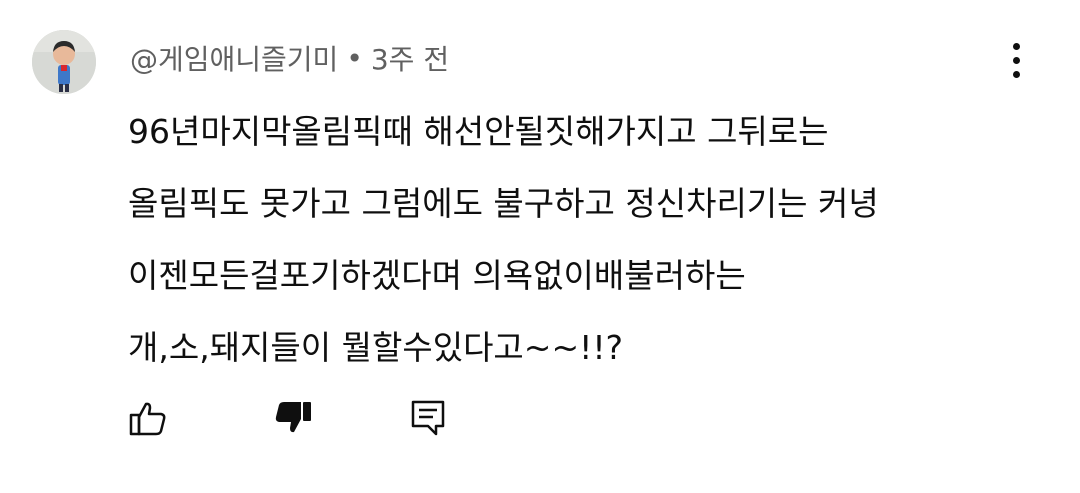 The height and width of the screenshot is (493, 1080). I want to click on like-button, so click(148, 418).